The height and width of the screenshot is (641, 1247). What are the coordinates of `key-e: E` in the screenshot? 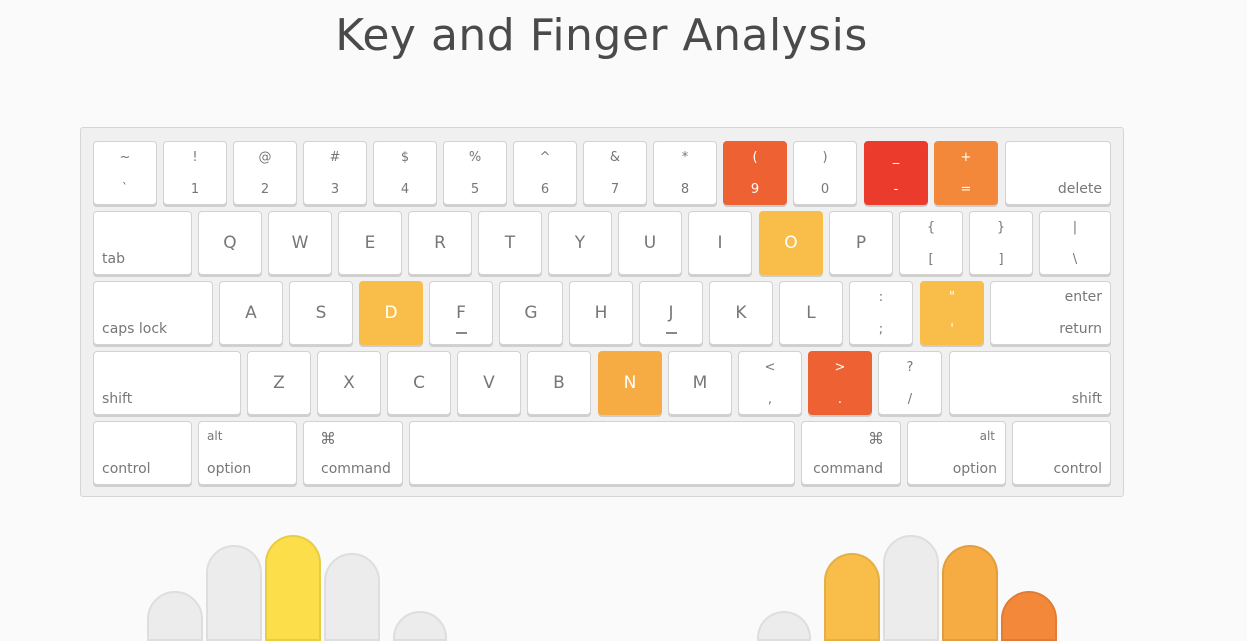 It's located at (370, 243).